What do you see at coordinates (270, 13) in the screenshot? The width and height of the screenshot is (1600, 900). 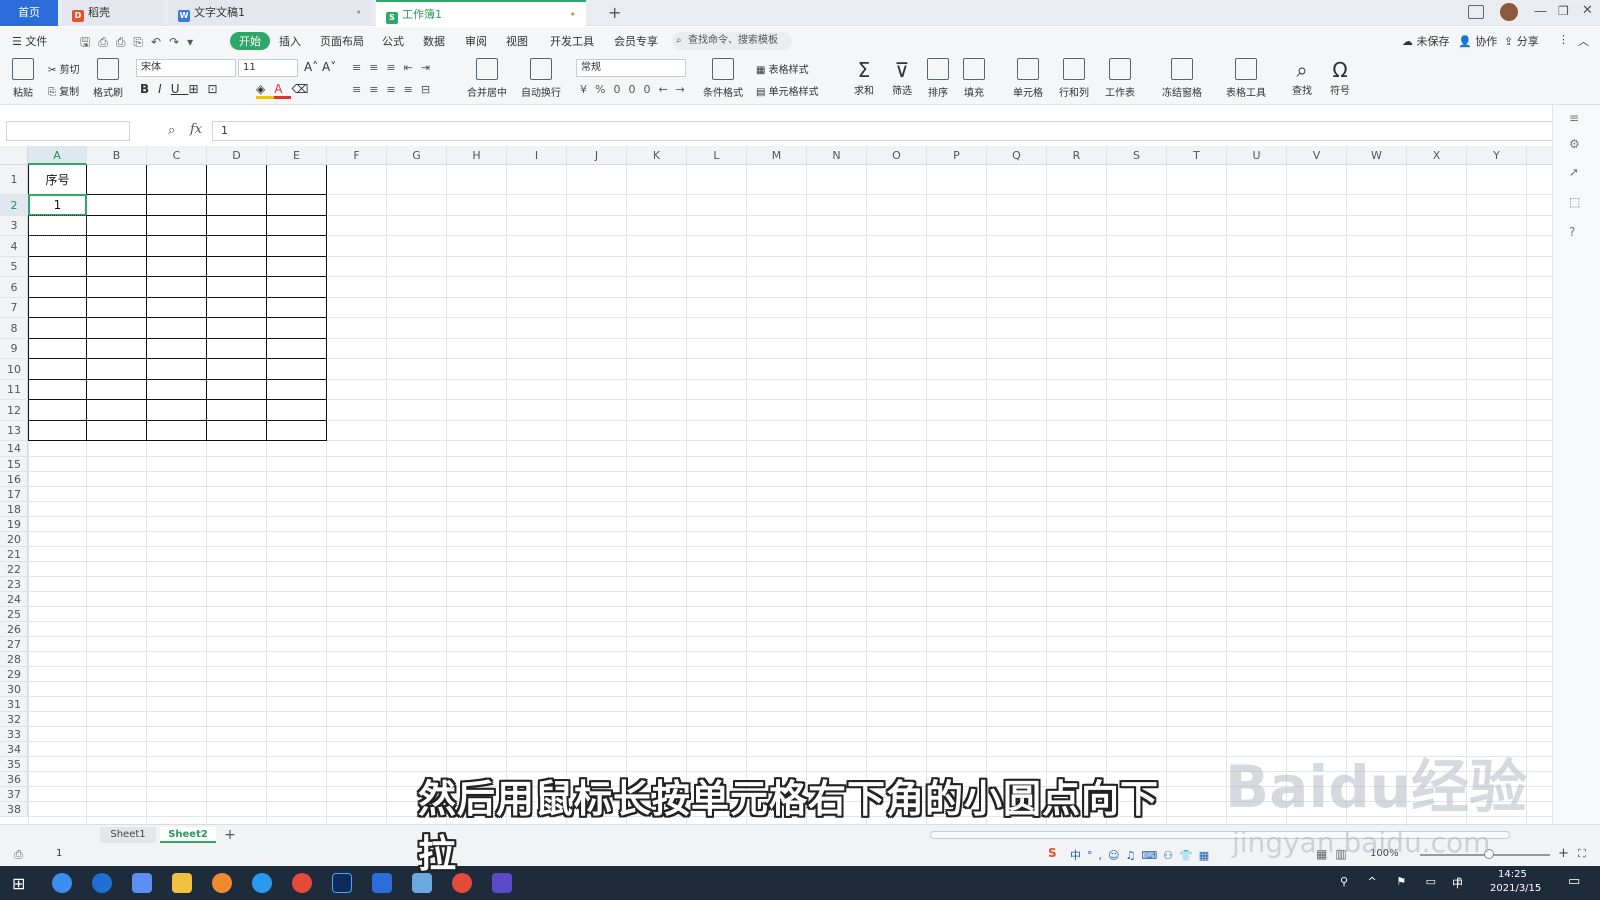 I see `tab-document: W 文字文稿1 •` at bounding box center [270, 13].